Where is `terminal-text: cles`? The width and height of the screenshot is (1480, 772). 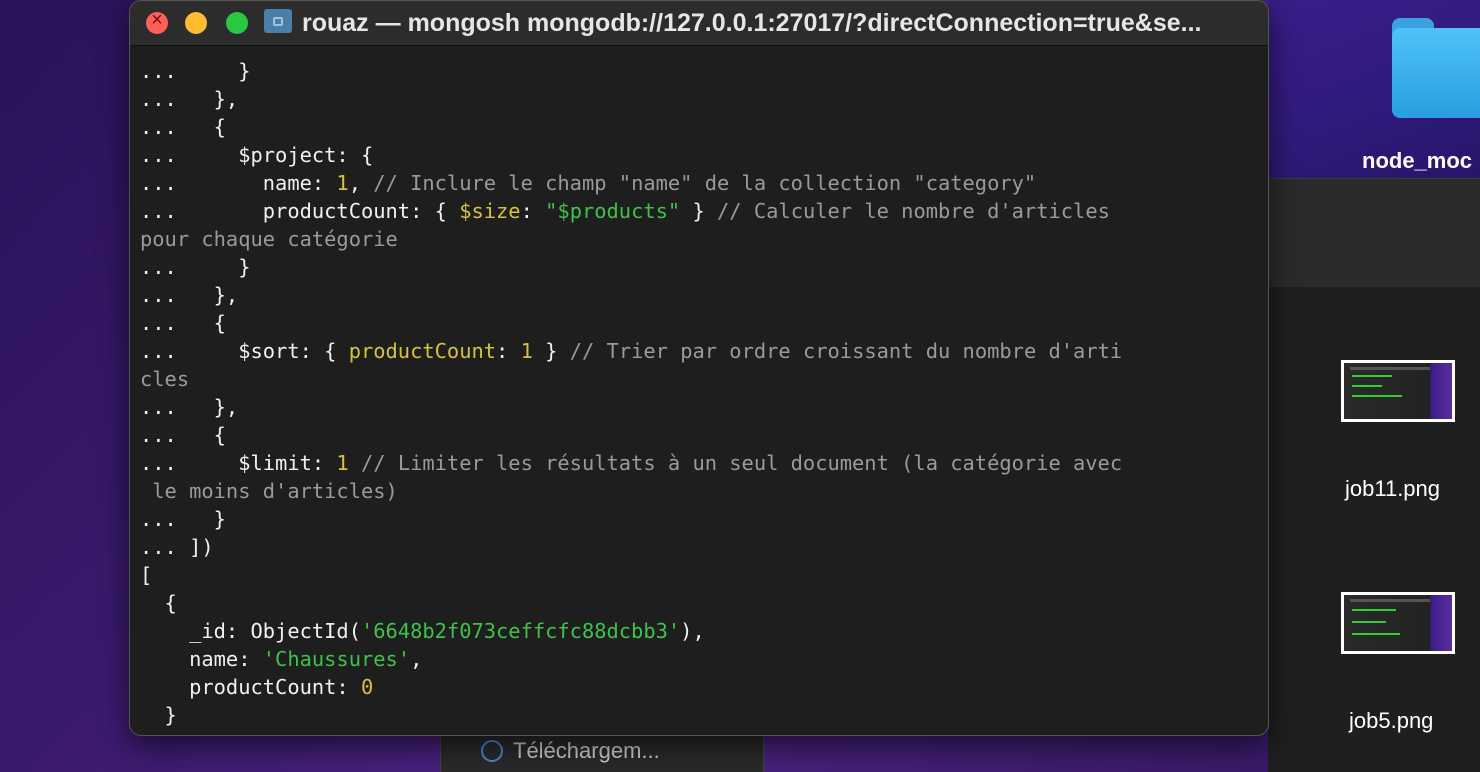
terminal-text: cles is located at coordinates (165, 379).